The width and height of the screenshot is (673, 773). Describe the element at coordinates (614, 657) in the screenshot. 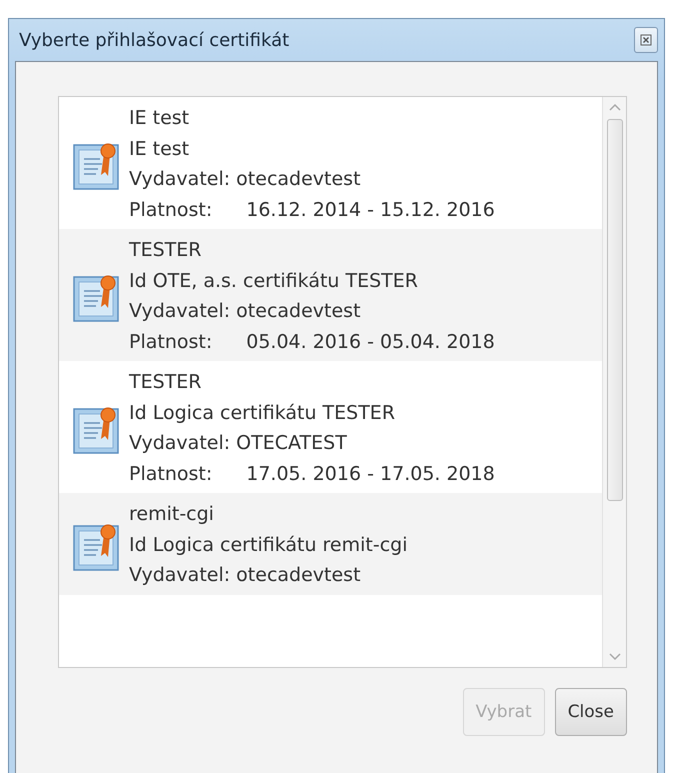

I see `scroll-down-icon` at that location.